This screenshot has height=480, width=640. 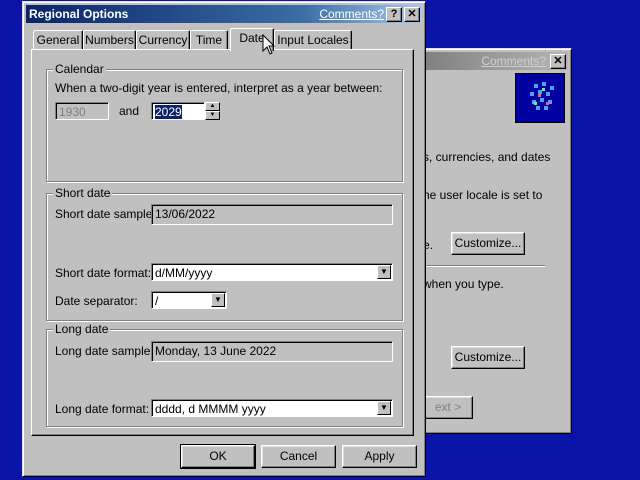 What do you see at coordinates (82, 111) in the screenshot?
I see `year-from-field: 1930` at bounding box center [82, 111].